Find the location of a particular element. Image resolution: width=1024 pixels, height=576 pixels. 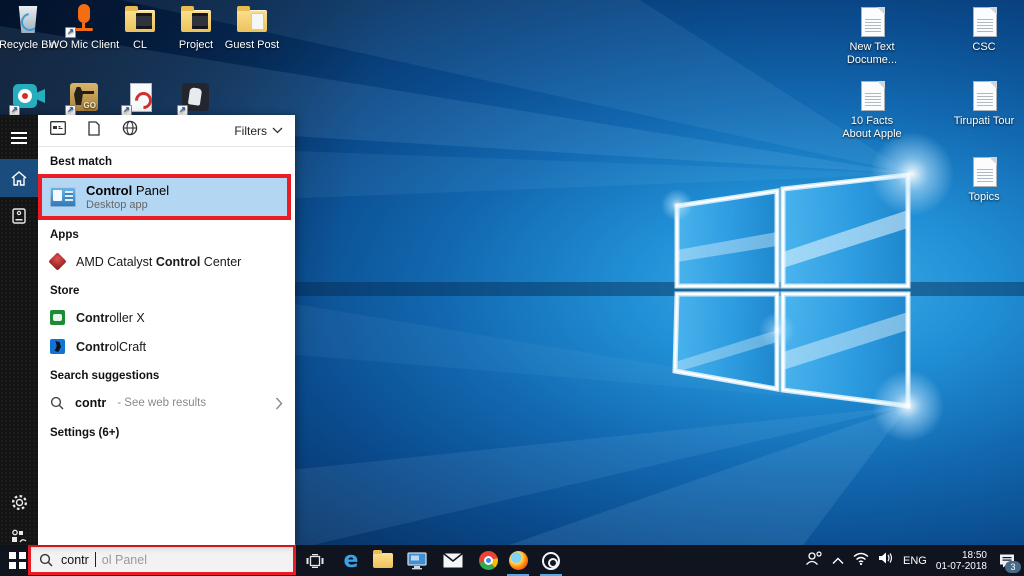

filters-dropdown: Filters is located at coordinates (258, 131).